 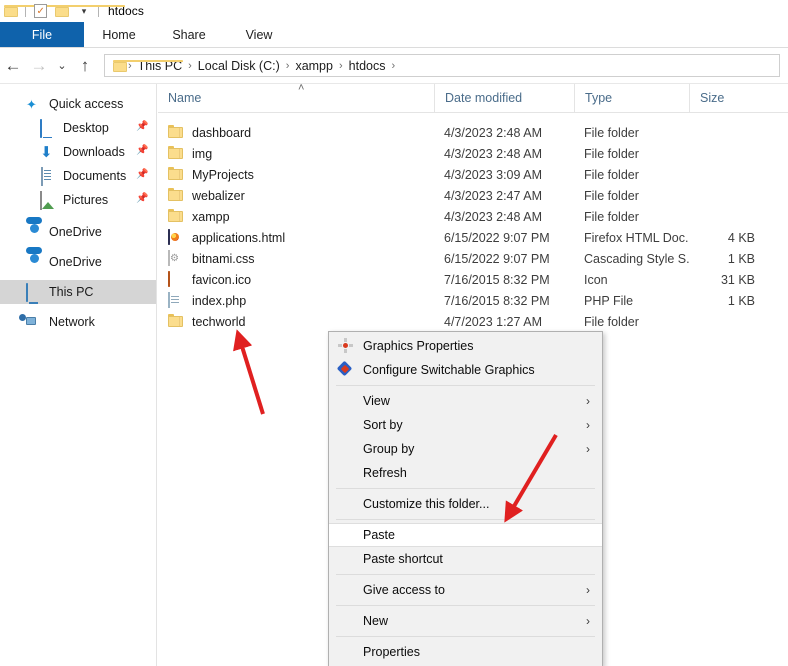 What do you see at coordinates (211, 216) in the screenshot?
I see `file-name: xampp` at bounding box center [211, 216].